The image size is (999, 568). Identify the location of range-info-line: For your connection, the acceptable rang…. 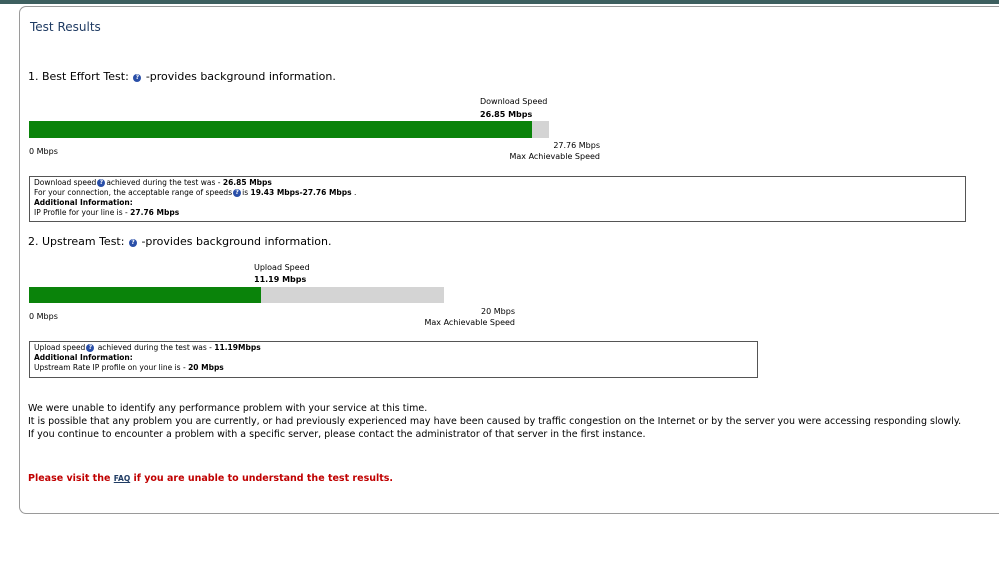
(497, 193).